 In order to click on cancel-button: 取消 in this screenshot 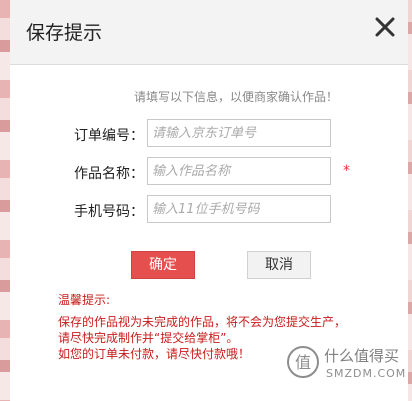, I will do `click(279, 265)`.